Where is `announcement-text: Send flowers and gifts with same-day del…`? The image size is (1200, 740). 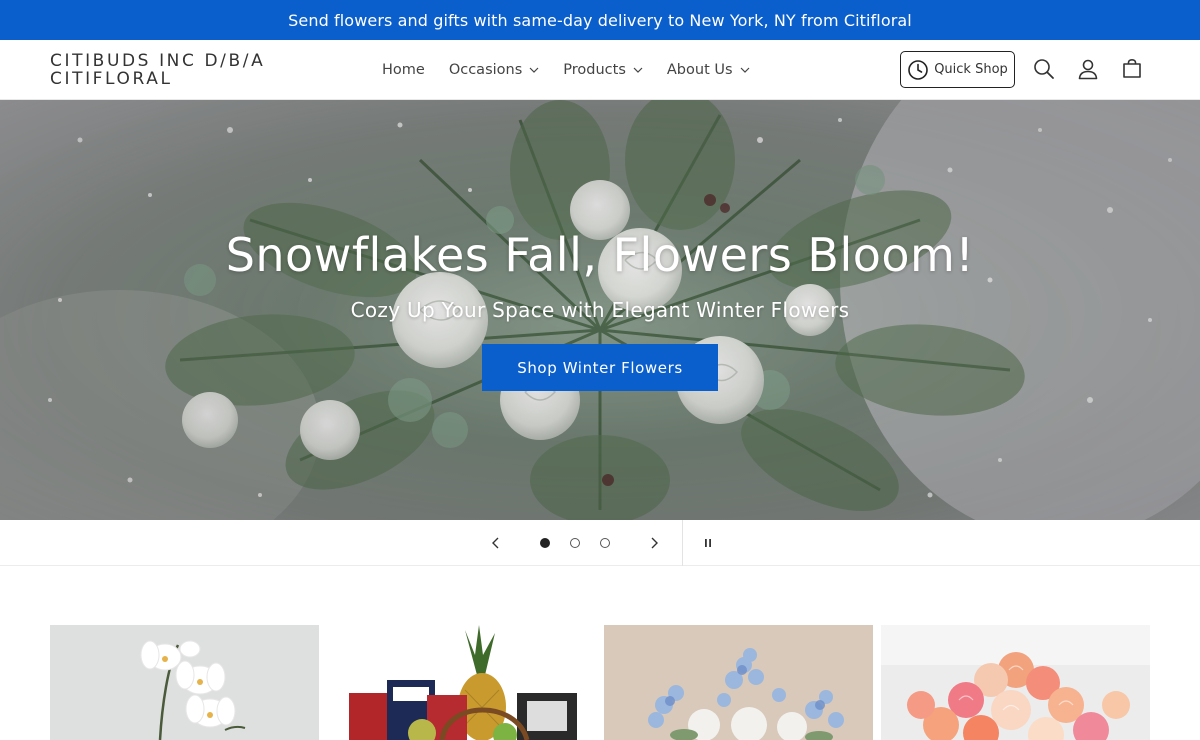
announcement-text: Send flowers and gifts with same-day del… is located at coordinates (600, 20).